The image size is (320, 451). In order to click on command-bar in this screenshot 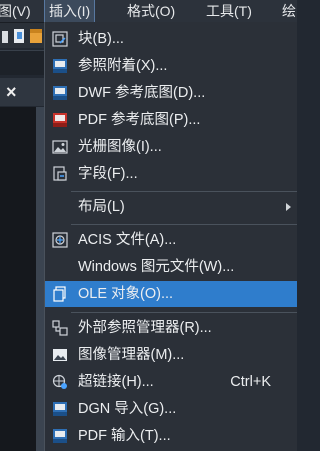, I will do `click(22, 62)`.